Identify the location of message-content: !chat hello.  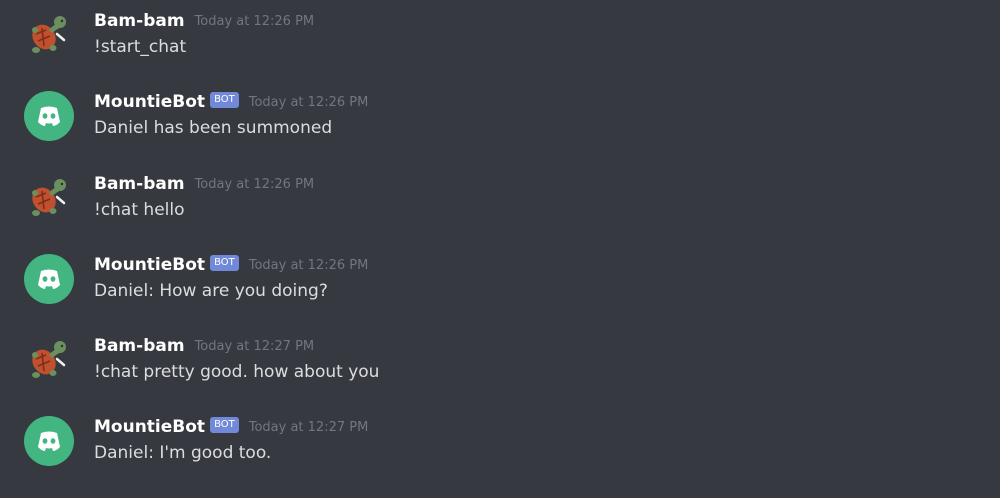
(139, 210).